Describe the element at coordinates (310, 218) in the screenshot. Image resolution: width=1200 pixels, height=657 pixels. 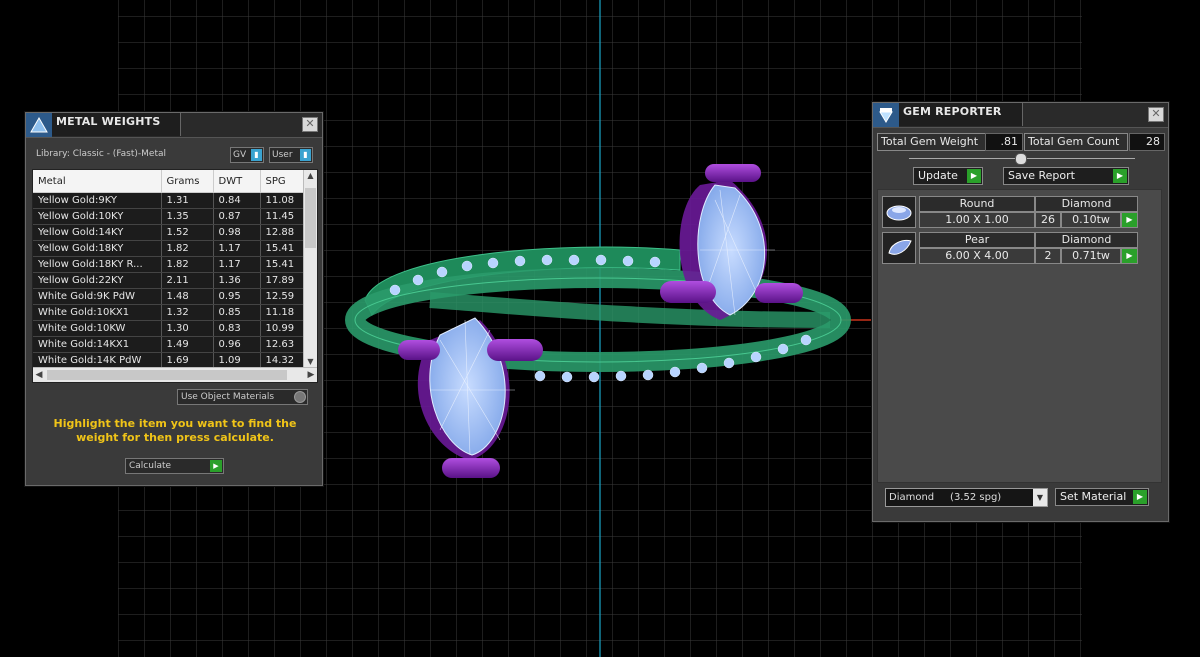
I see `vertical-scroll-thumb` at that location.